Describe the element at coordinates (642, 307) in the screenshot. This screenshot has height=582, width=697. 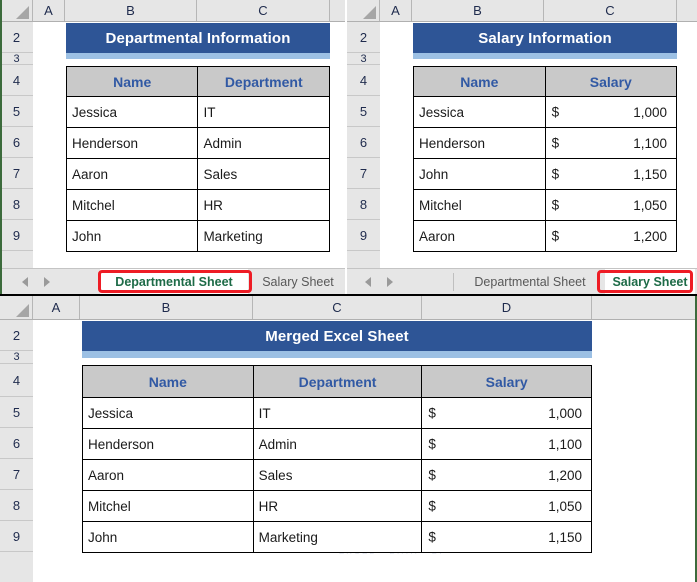
I see `column-header-e-merged` at that location.